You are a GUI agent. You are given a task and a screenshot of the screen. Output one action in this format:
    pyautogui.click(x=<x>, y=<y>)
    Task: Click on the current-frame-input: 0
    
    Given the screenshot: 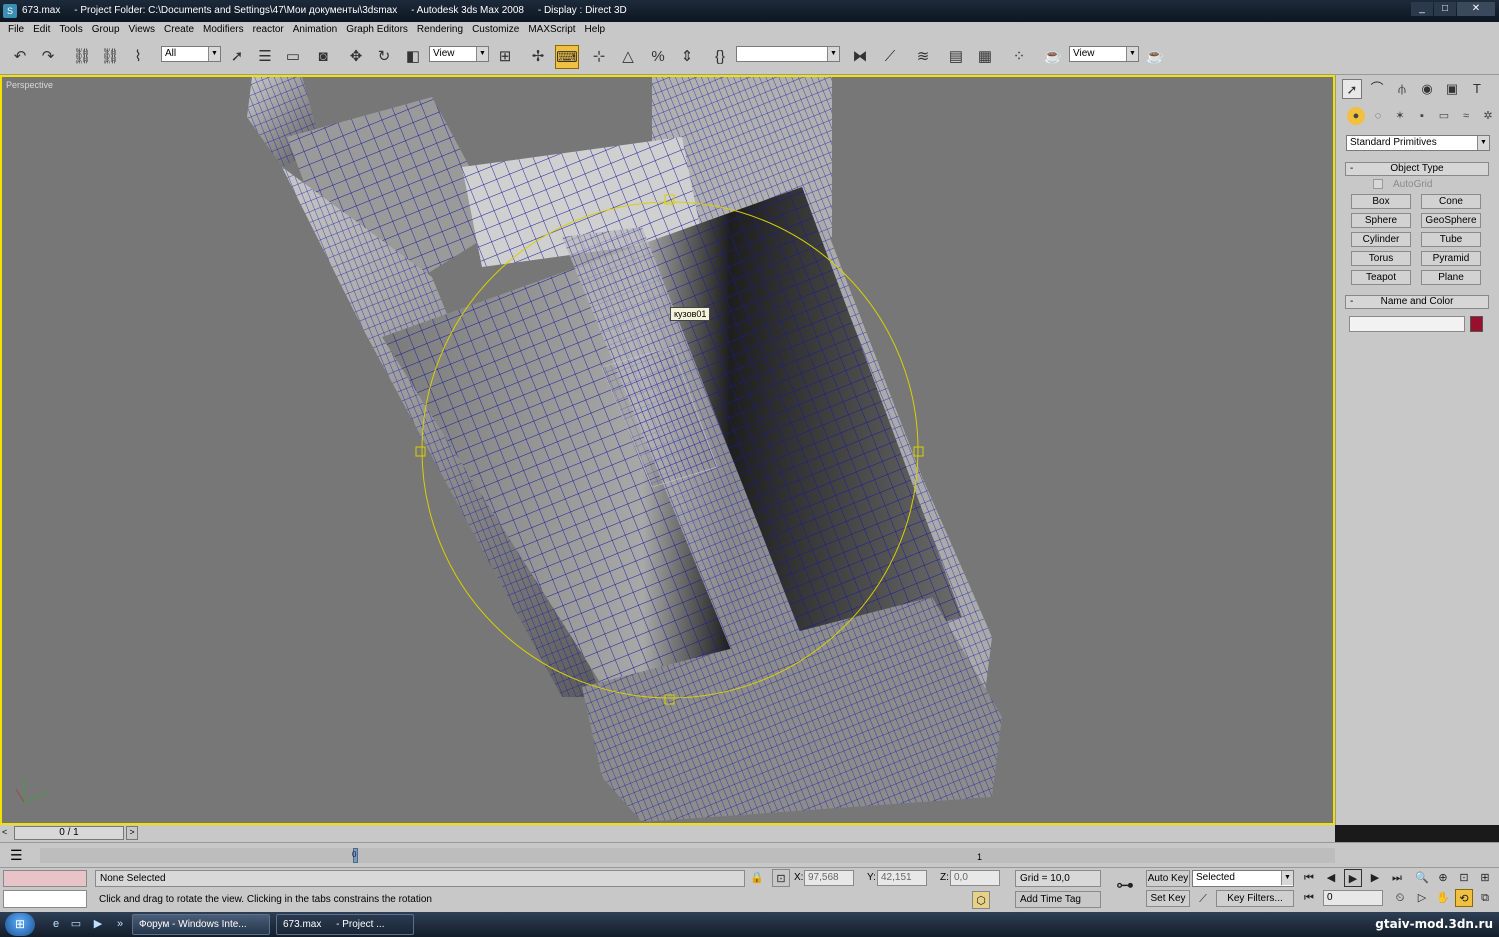 What is the action you would take?
    pyautogui.click(x=1353, y=898)
    